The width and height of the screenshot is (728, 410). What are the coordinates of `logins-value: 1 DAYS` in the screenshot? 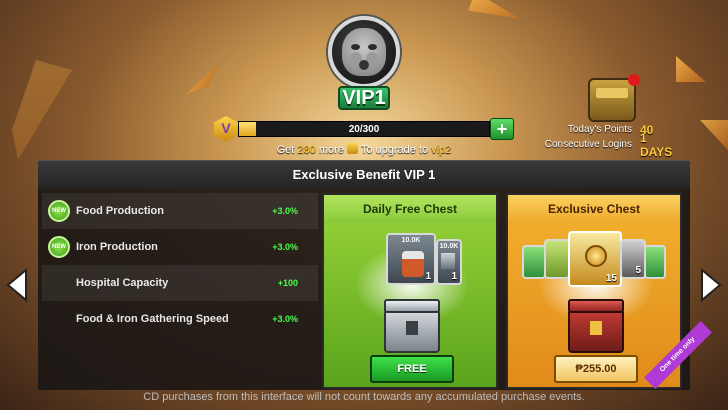 It's located at (656, 144).